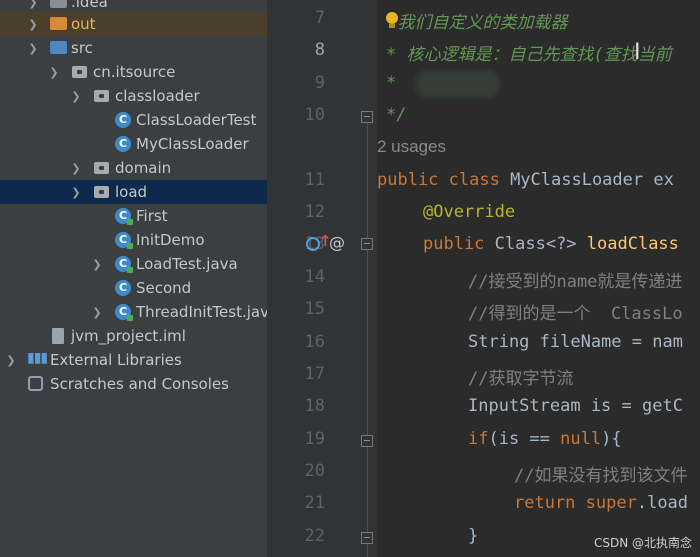 Image resolution: width=700 pixels, height=557 pixels. Describe the element at coordinates (611, 503) in the screenshot. I see `keyword: super` at that location.